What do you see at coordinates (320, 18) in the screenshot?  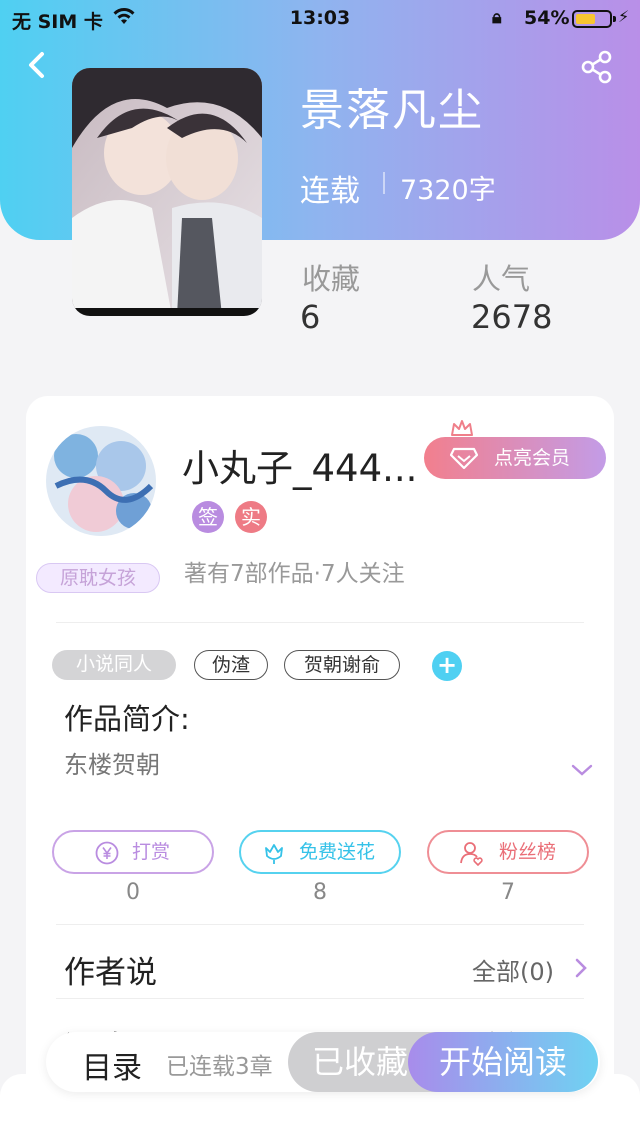 I see `status-bar: 无 SIM 卡 13:03 🔒︎ 54% ⚡︎` at bounding box center [320, 18].